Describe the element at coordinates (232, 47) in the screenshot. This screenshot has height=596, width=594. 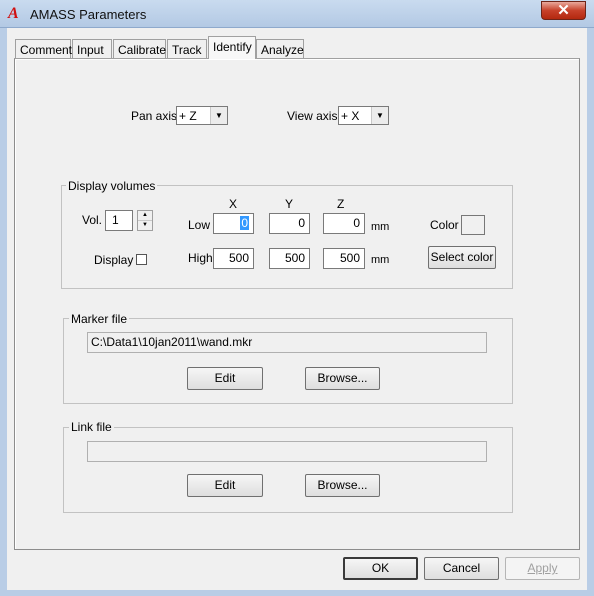
I see `tab-identify: Identify` at that location.